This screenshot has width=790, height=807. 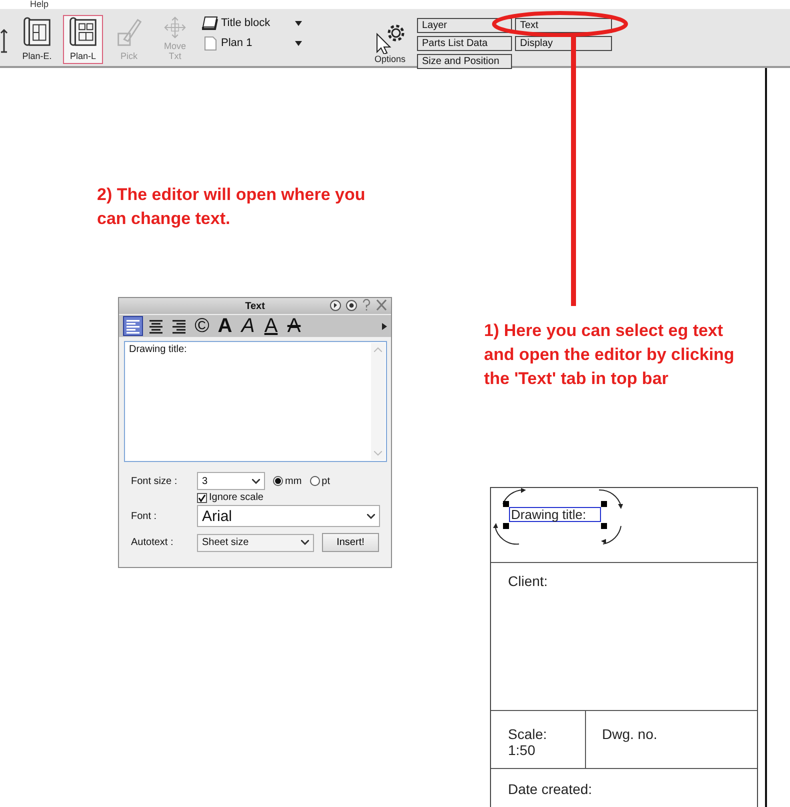 What do you see at coordinates (210, 23) in the screenshot?
I see `layers-icon` at bounding box center [210, 23].